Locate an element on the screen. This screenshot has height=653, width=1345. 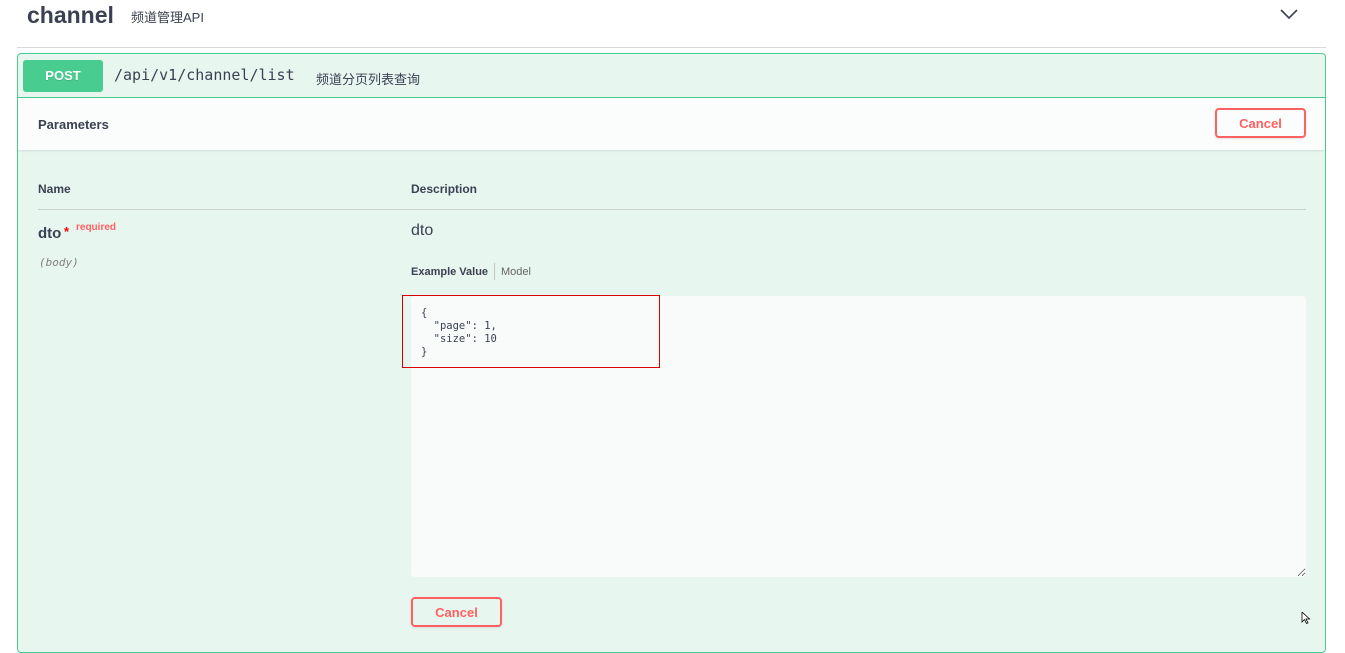
cancel-button-bottom: Cancel is located at coordinates (456, 612).